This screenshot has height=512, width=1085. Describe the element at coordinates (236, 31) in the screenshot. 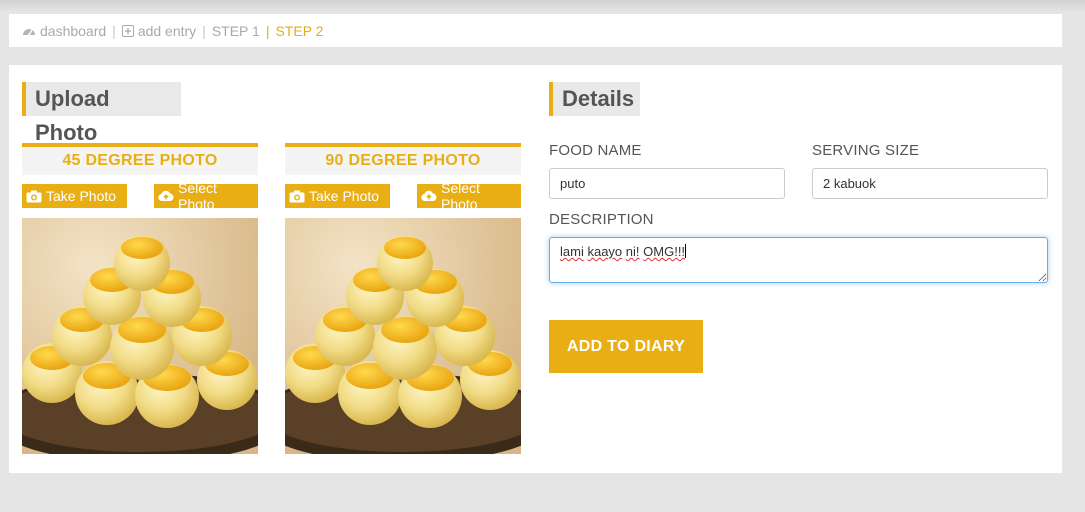

I see `breadcrumb-step-1: STEP 1` at that location.